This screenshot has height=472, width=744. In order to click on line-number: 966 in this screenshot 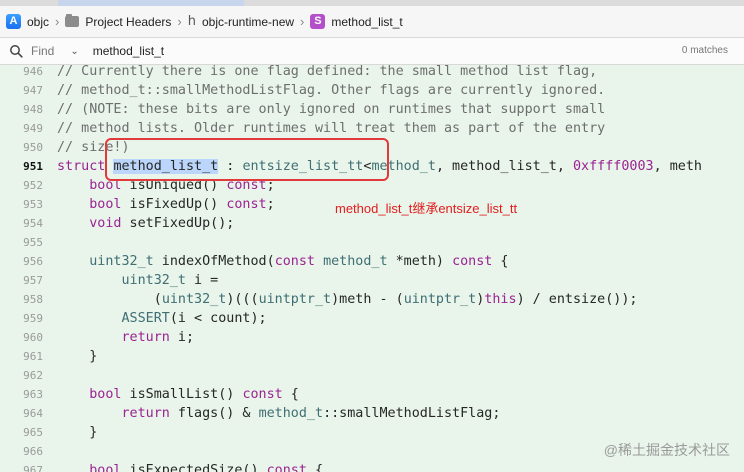, I will do `click(21, 451)`.